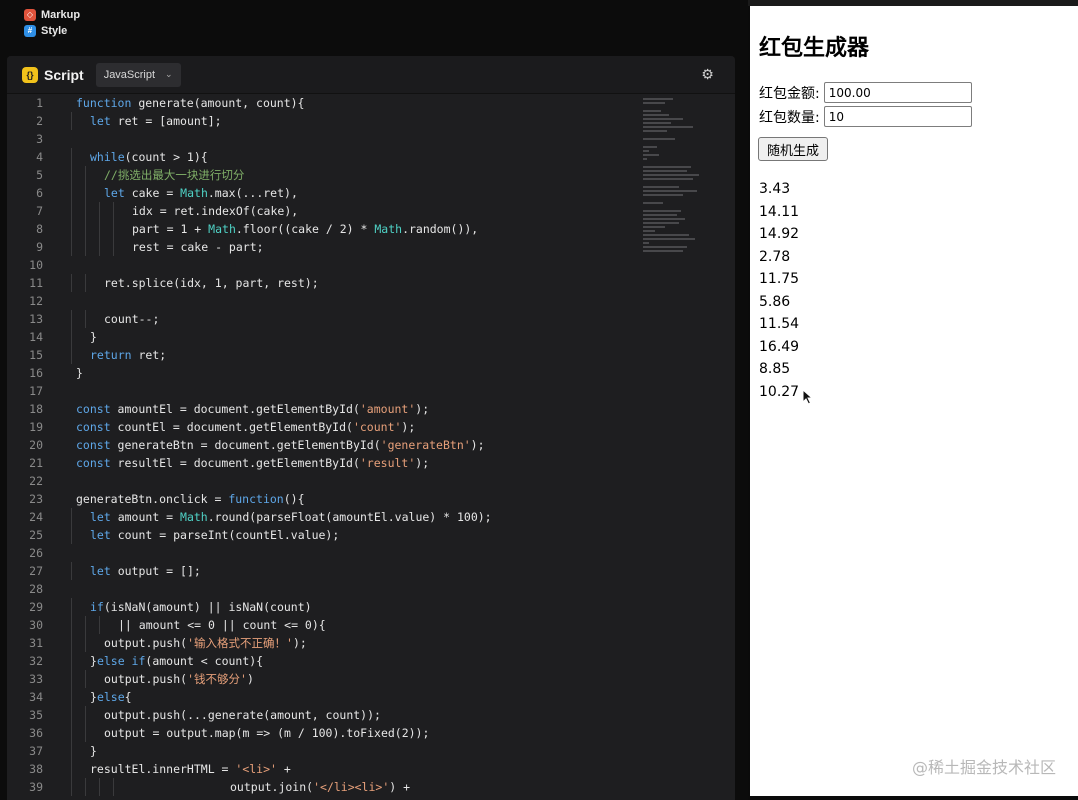 Image resolution: width=1078 pixels, height=800 pixels. What do you see at coordinates (177, 661) in the screenshot?
I see `code-text: }else if(amount < count){` at bounding box center [177, 661].